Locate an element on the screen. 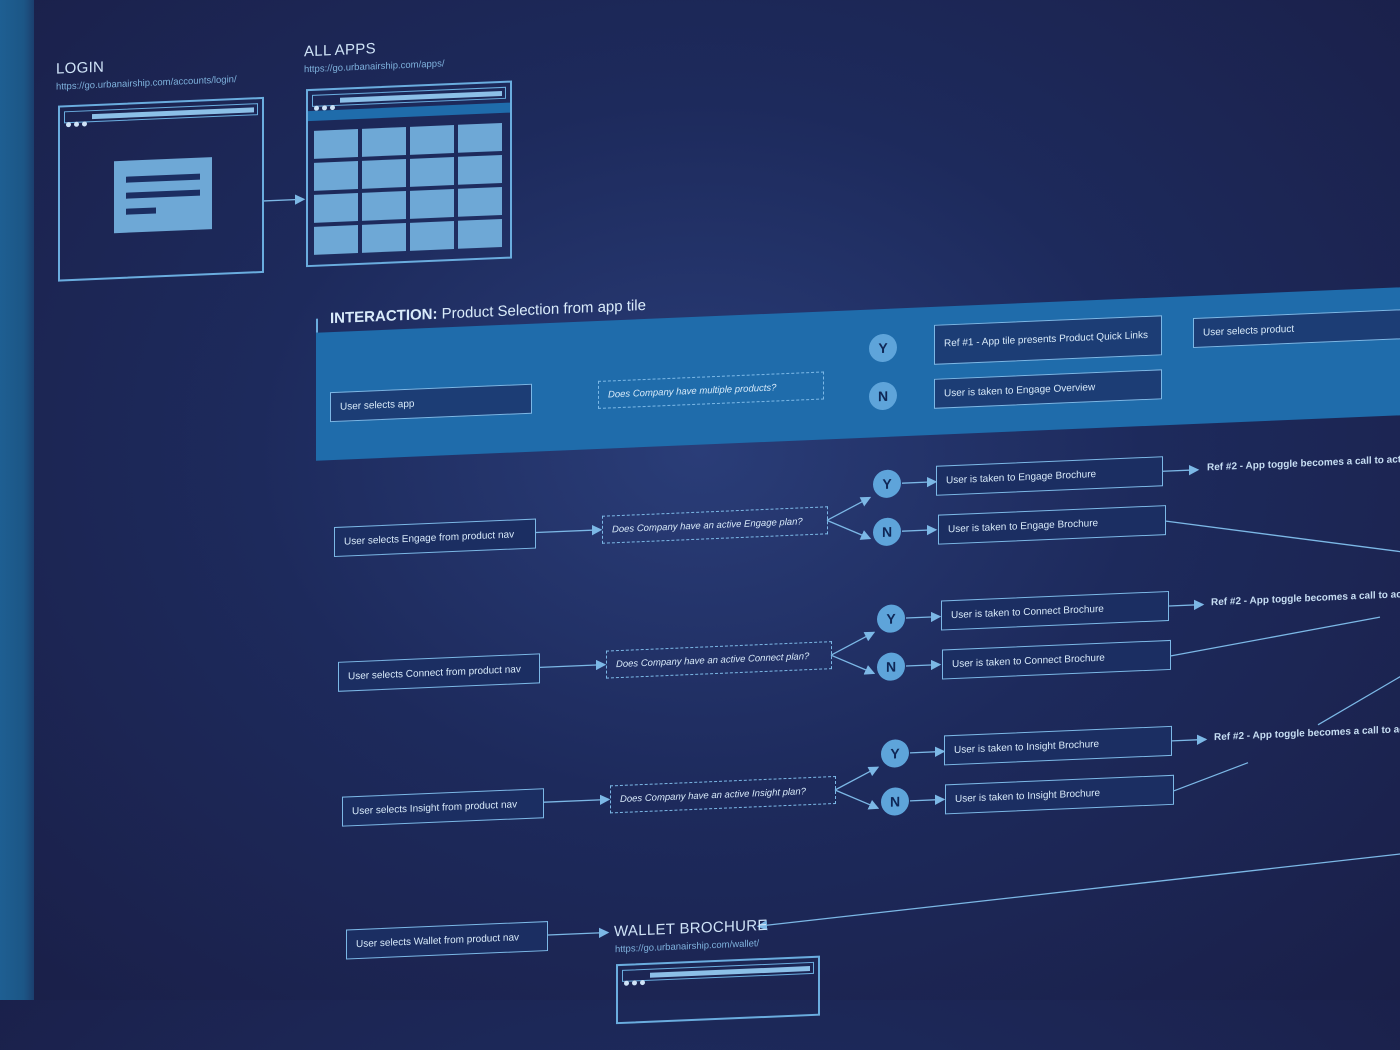 Image resolution: width=1400 pixels, height=1050 pixels. connector-flow4-no is located at coordinates (857, 799).